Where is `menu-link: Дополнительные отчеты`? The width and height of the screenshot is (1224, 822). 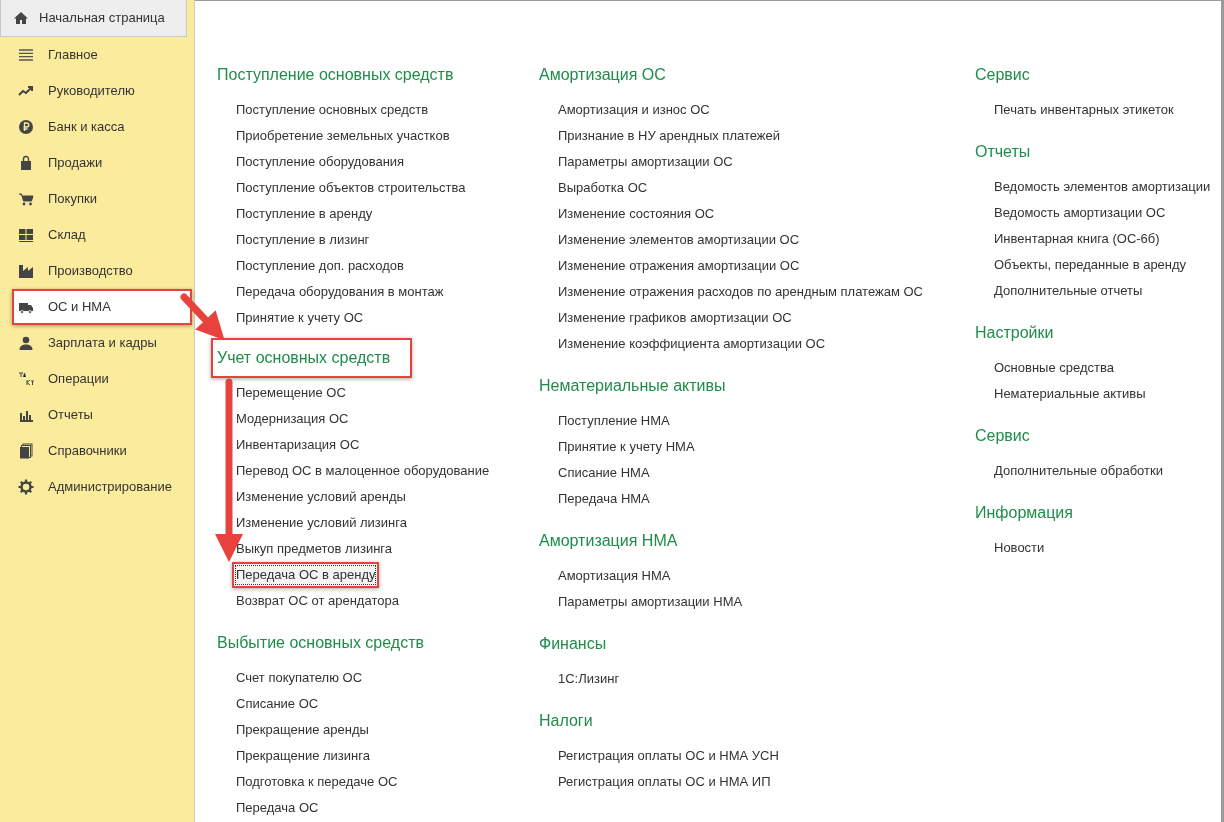
menu-link: Дополнительные отчеты is located at coordinates (1068, 291).